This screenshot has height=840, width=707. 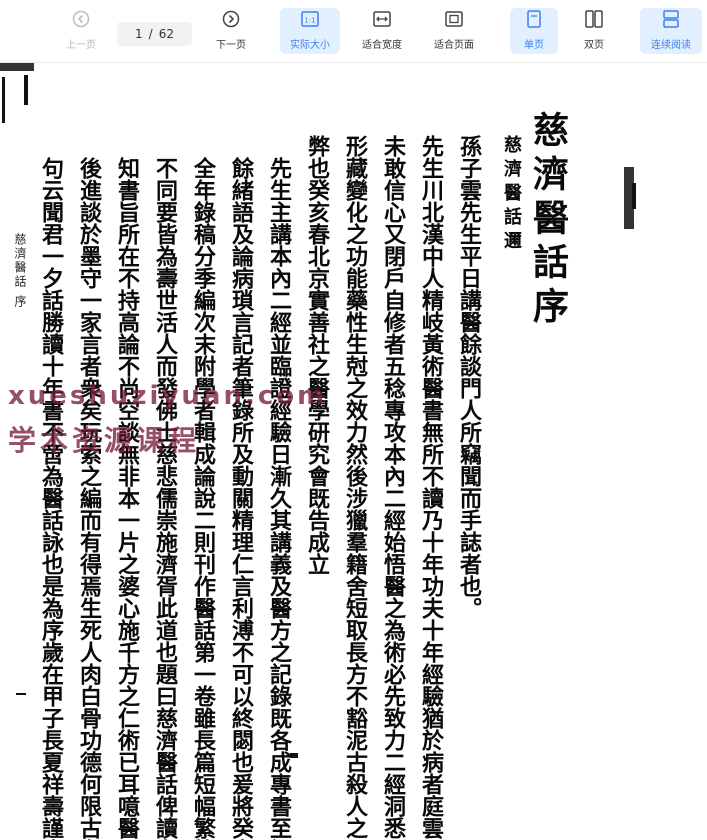 What do you see at coordinates (104, 440) in the screenshot?
I see `watermark-text: 学术资源课程` at bounding box center [104, 440].